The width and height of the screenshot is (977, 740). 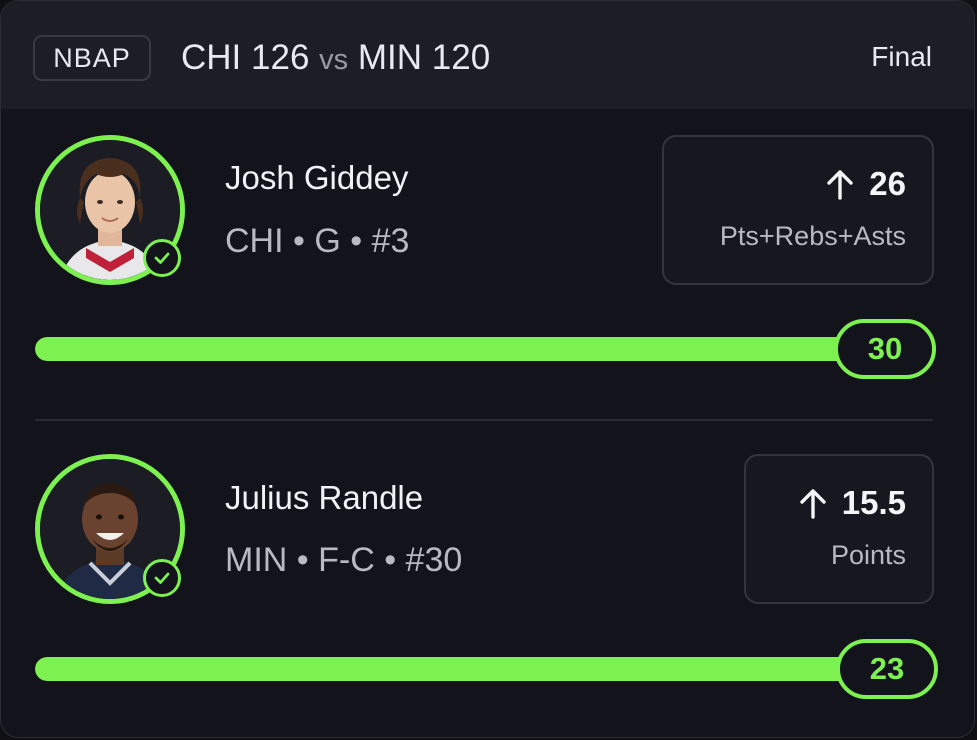 I want to click on player-name: Julius Randle, so click(x=324, y=497).